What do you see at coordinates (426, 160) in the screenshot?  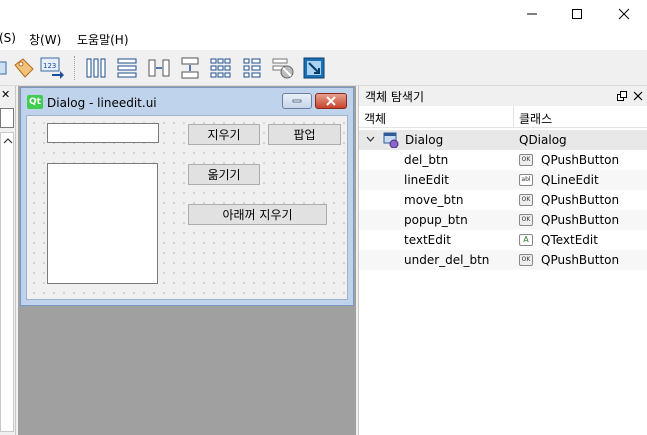 I see `object-name: del_btn` at bounding box center [426, 160].